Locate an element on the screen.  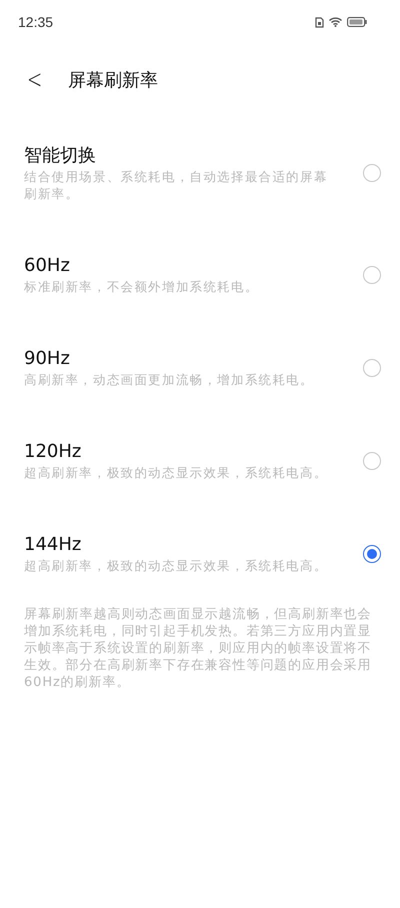
status-time: 12:35 is located at coordinates (36, 22).